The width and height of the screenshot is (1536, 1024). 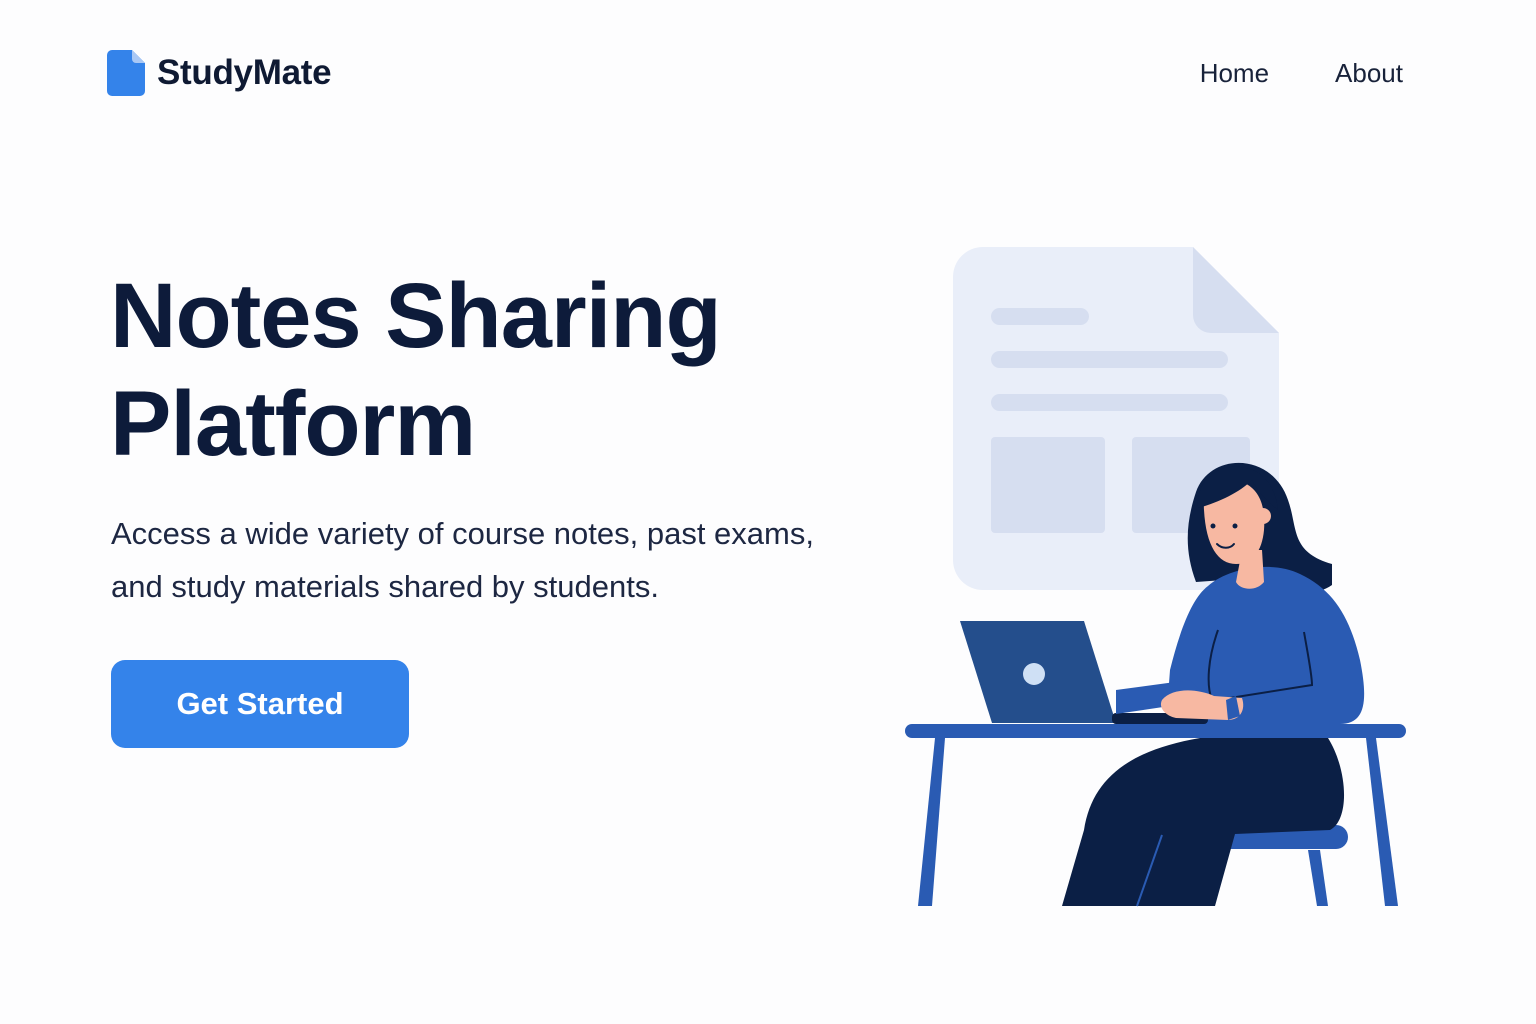 What do you see at coordinates (293, 424) in the screenshot?
I see `hero-title-line-2: Platform` at bounding box center [293, 424].